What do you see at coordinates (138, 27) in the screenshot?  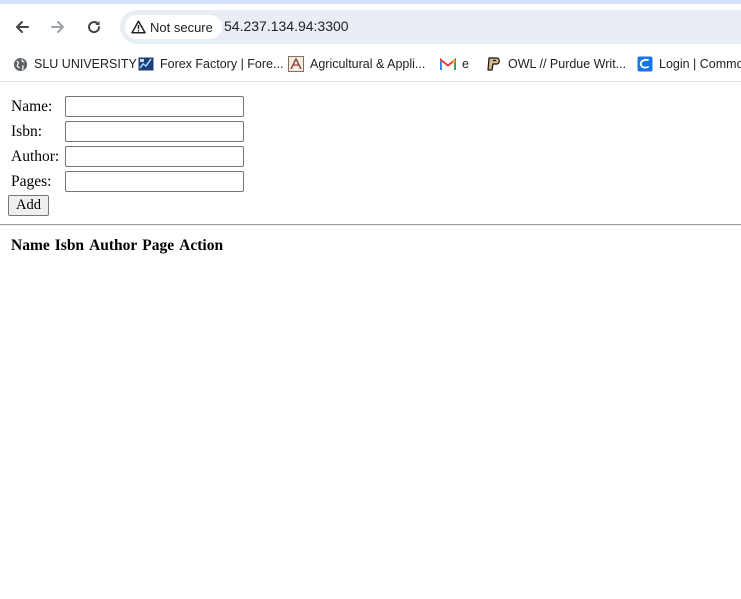 I see `warning-icon` at bounding box center [138, 27].